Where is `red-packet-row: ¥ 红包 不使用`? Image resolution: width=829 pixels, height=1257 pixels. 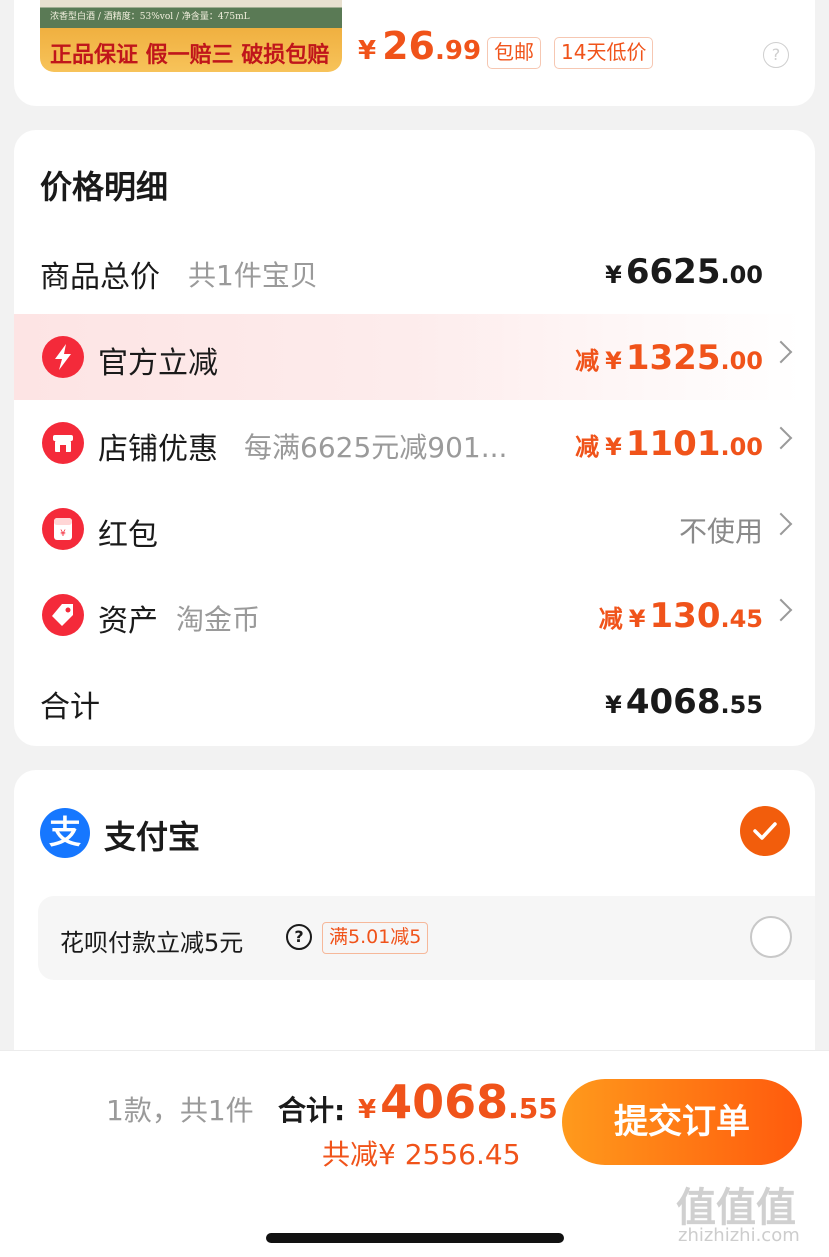
red-packet-row: ¥ 红包 不使用 is located at coordinates (407, 529).